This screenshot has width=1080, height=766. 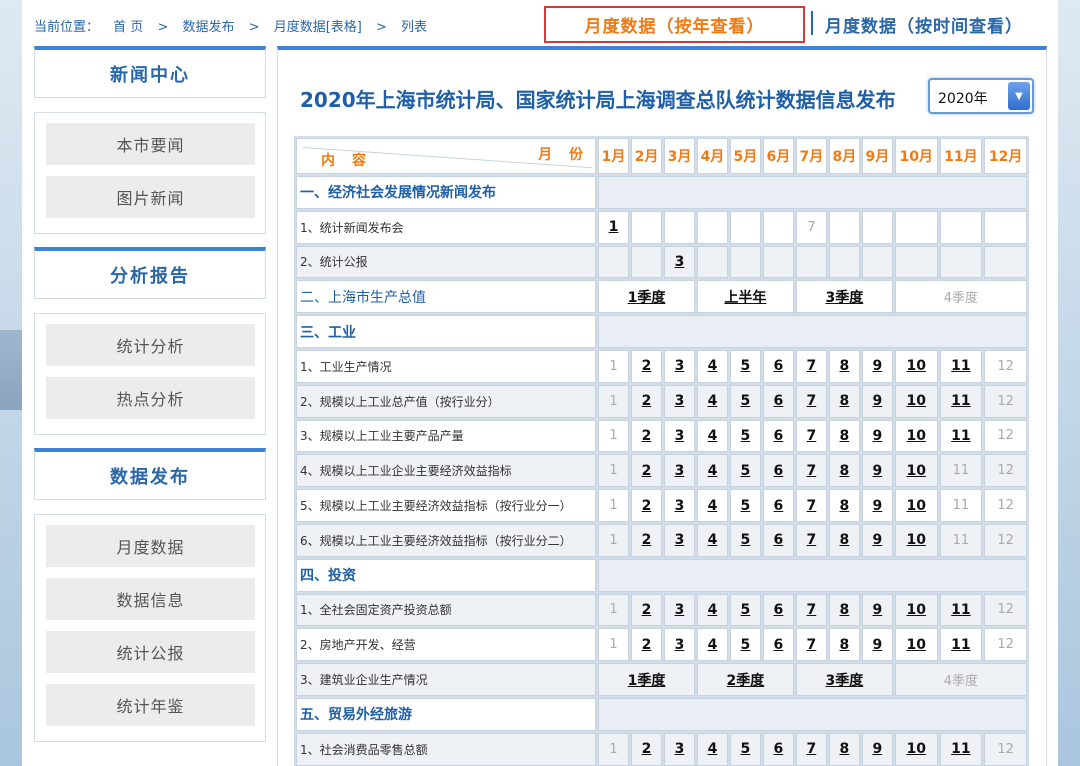 What do you see at coordinates (150, 474) in the screenshot?
I see `sidebar-section-title: 数据发布` at bounding box center [150, 474].